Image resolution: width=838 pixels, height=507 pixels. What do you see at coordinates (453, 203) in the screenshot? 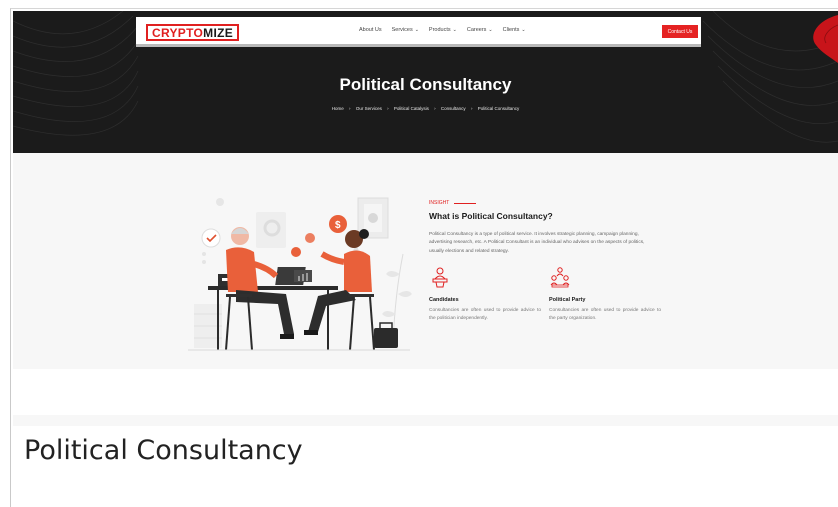
I see `section-eyebrow: INSIGHT` at bounding box center [453, 203].